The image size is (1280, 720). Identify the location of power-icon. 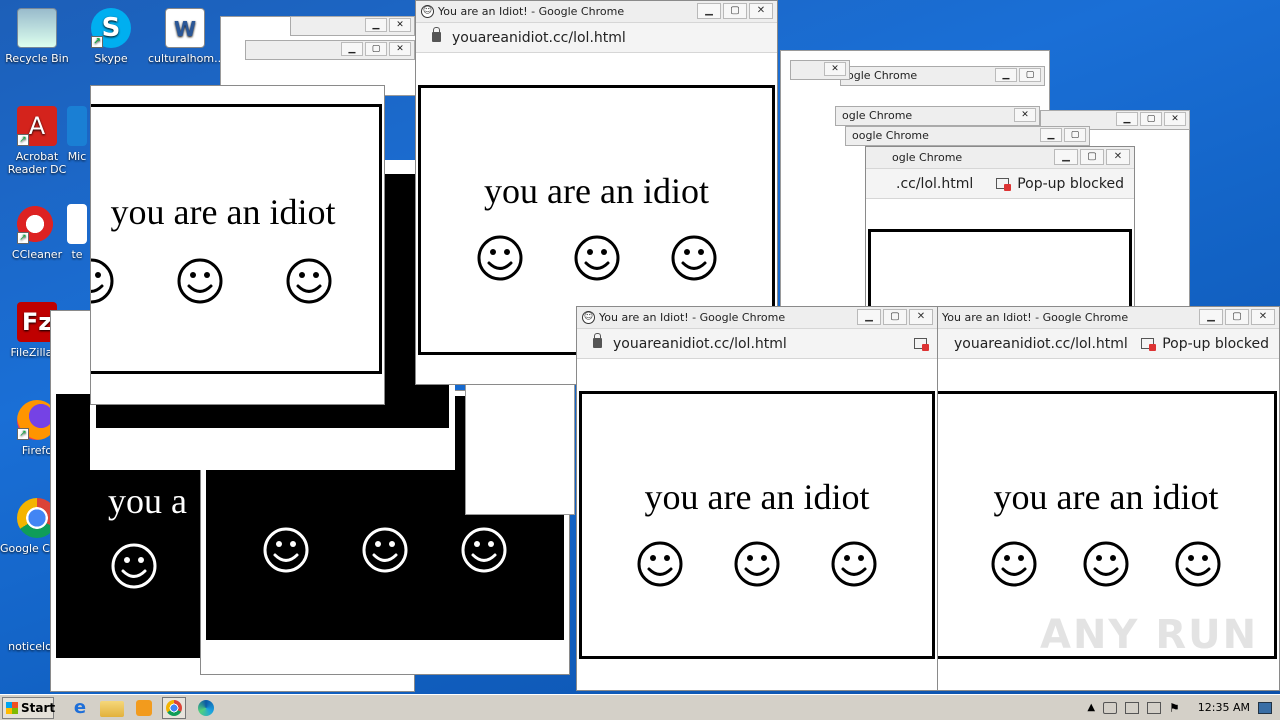
(1154, 707).